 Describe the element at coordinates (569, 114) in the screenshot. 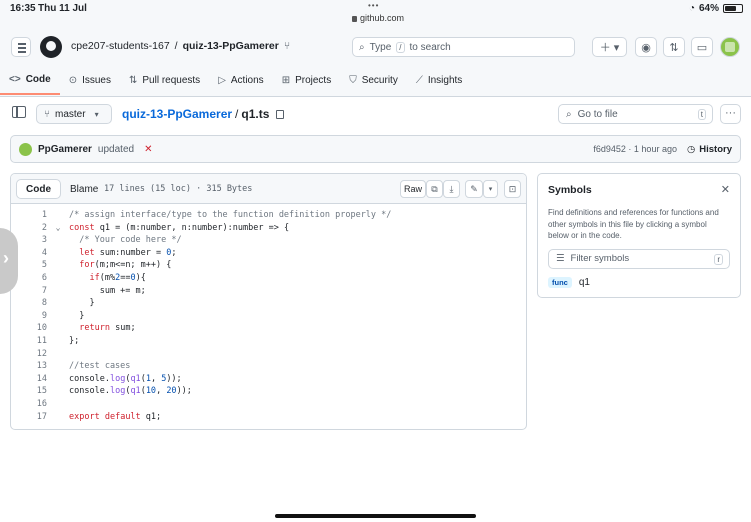

I see `search-icon: ⌕` at that location.